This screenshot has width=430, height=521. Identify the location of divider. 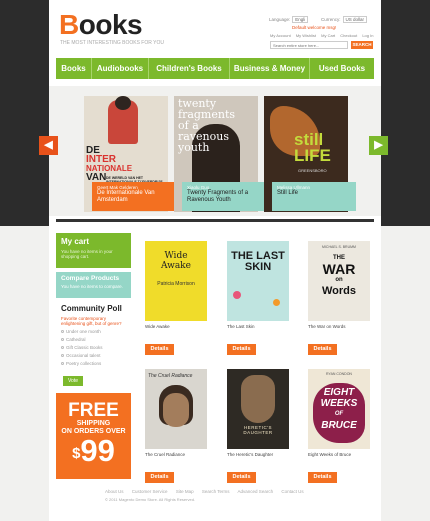
(215, 220).